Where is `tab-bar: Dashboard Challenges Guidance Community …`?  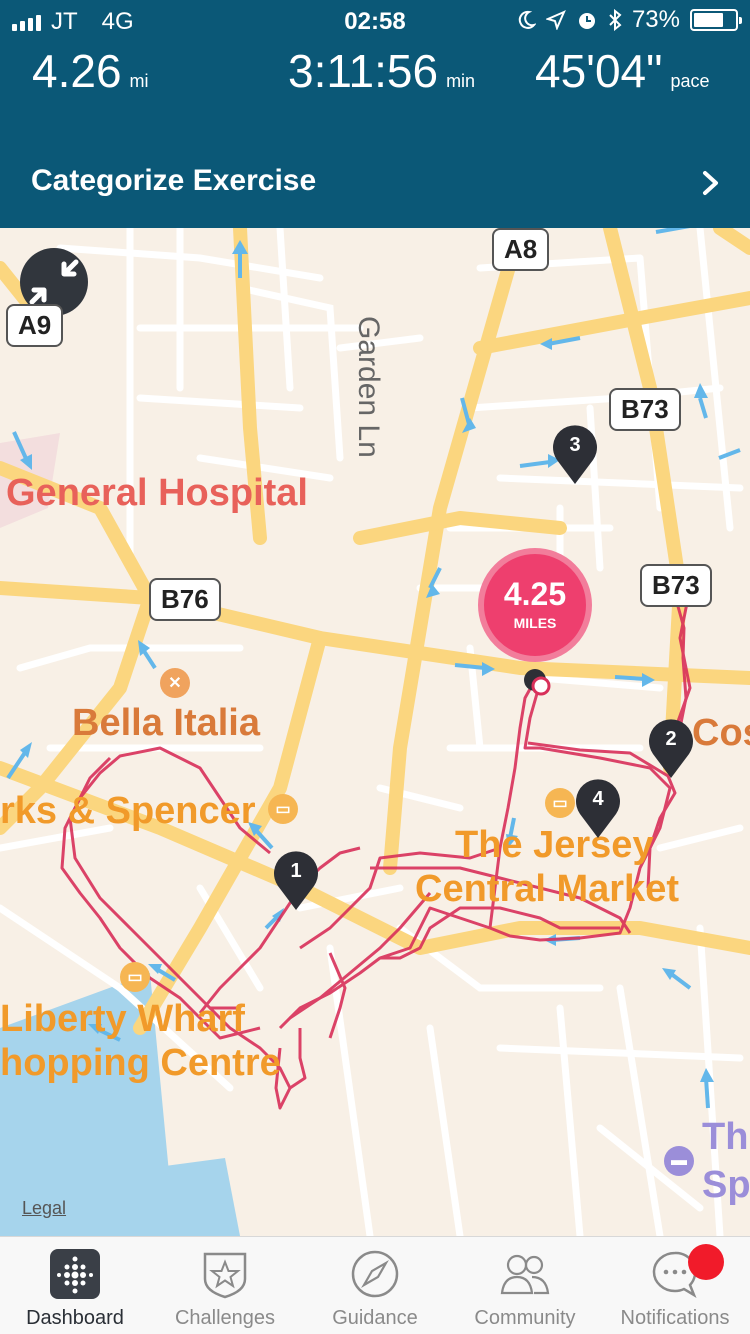 tab-bar: Dashboard Challenges Guidance Community … is located at coordinates (375, 1285).